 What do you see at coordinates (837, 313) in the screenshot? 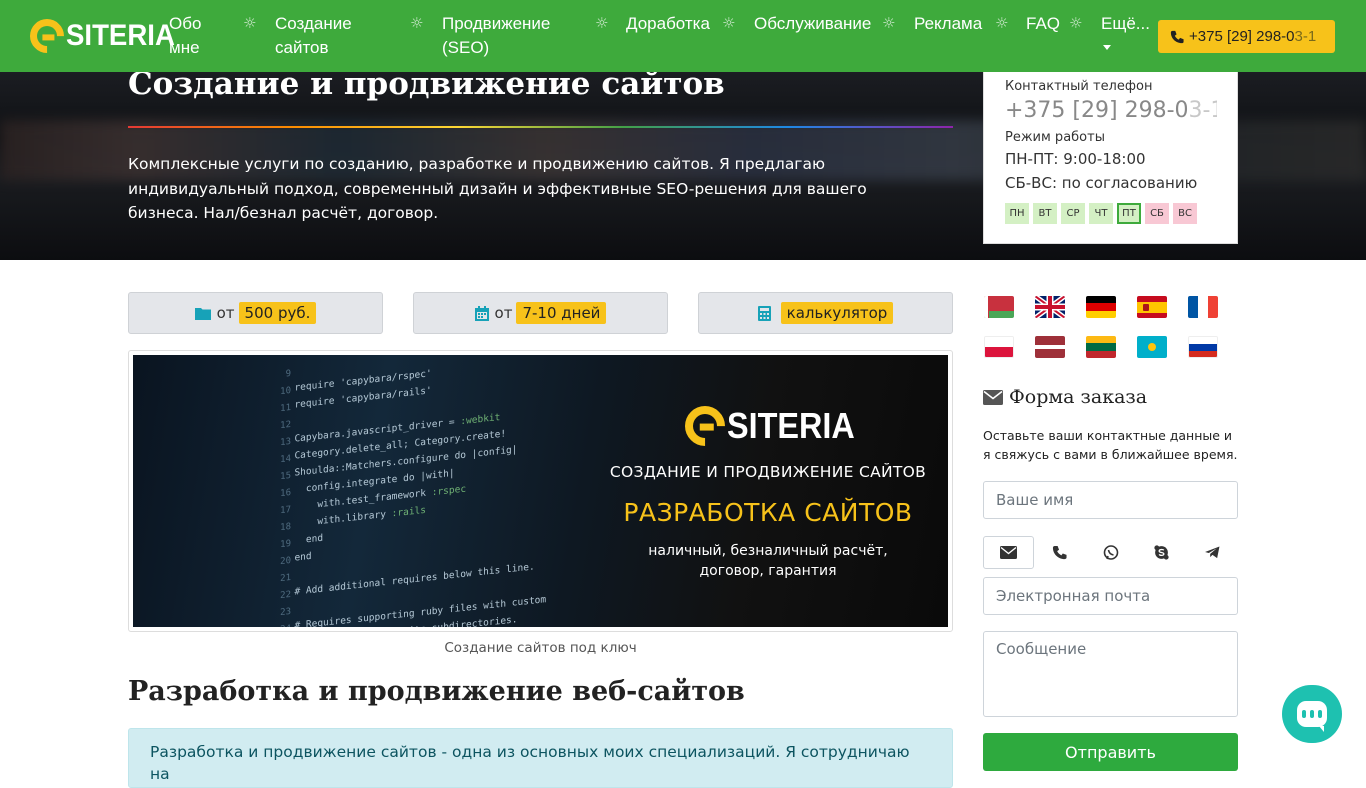
I see `calculator-badge: калькулятор` at bounding box center [837, 313].